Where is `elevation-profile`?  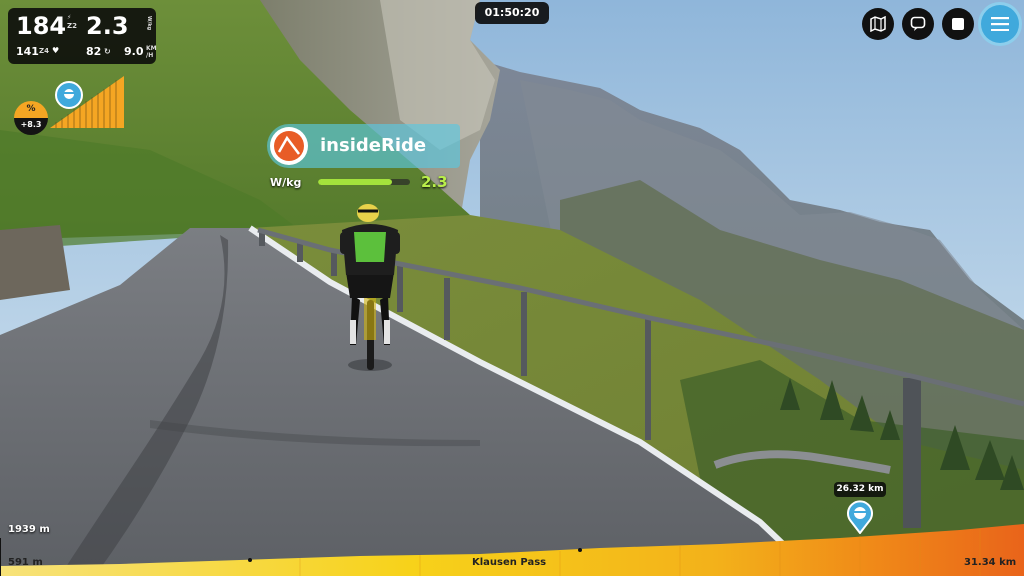 elevation-profile is located at coordinates (512, 550).